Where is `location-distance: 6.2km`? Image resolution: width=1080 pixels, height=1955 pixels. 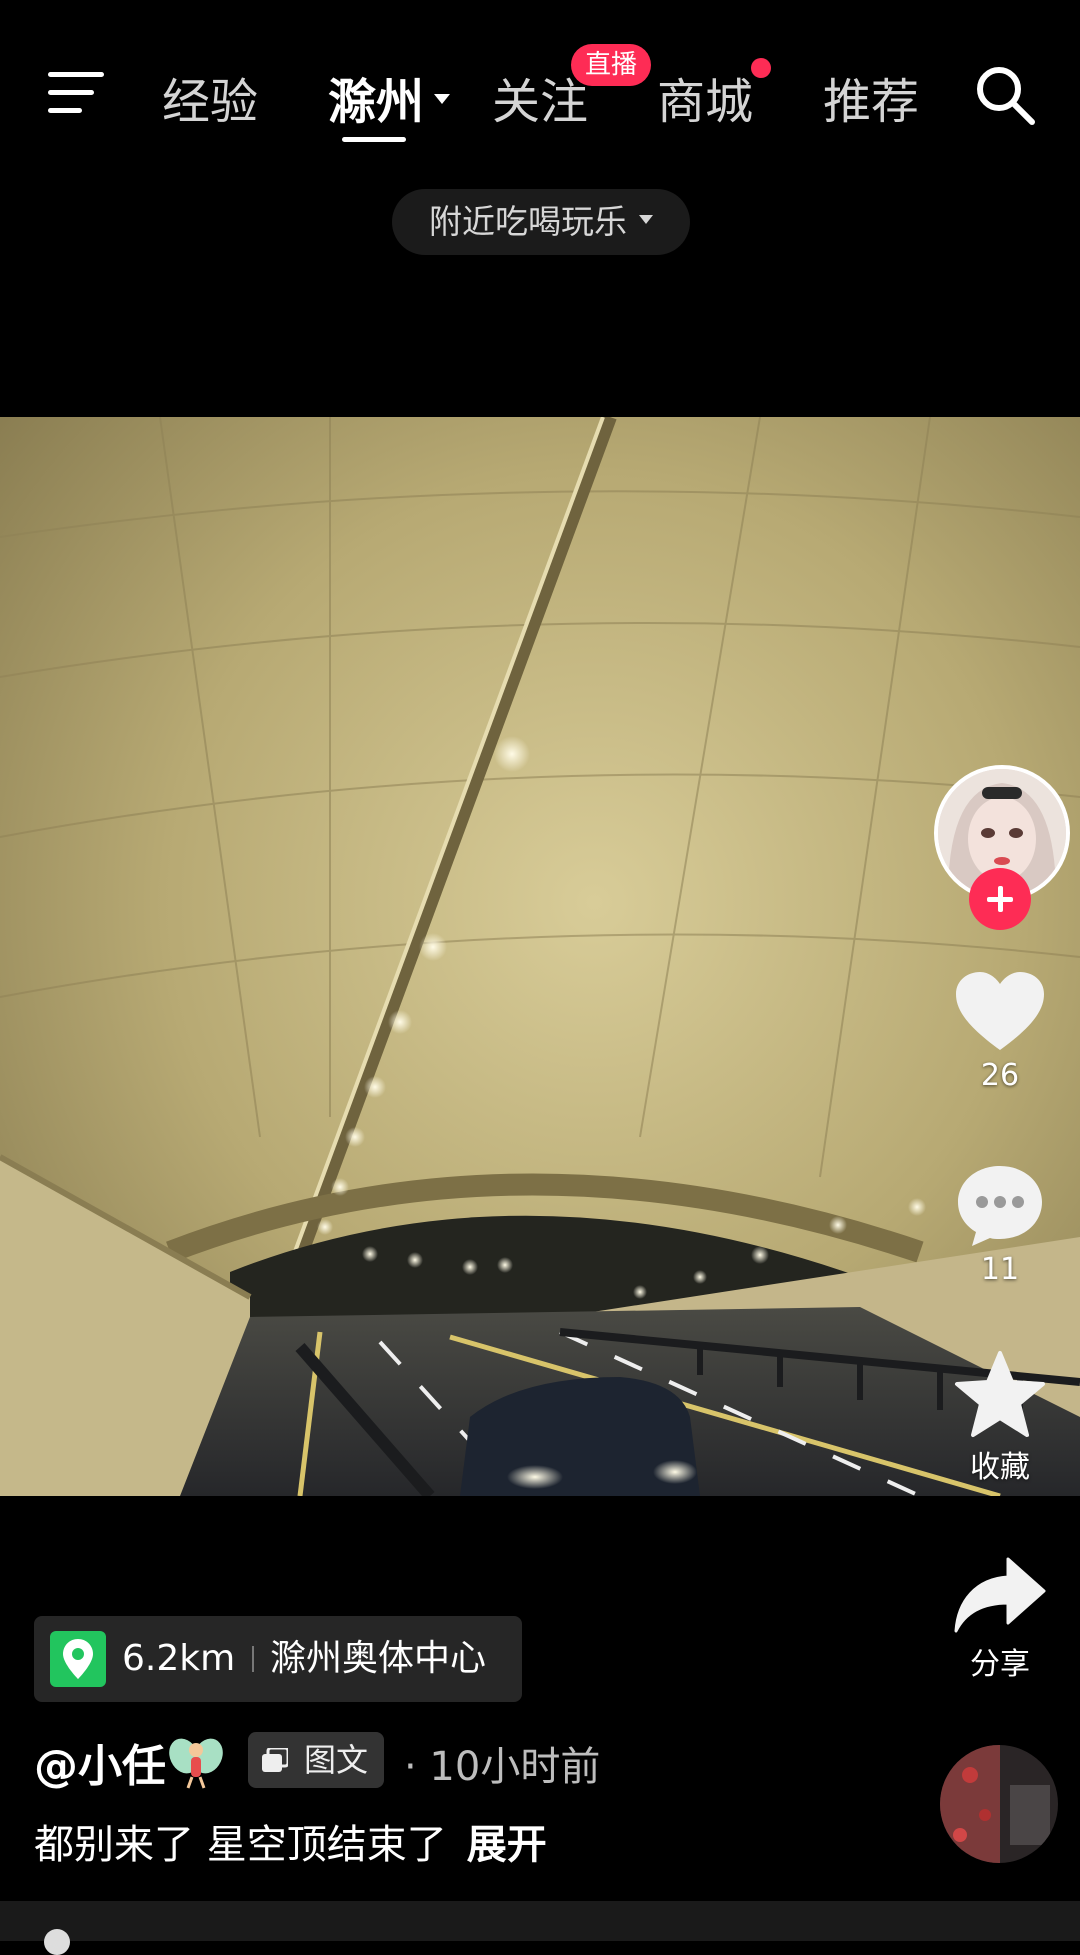 location-distance: 6.2km is located at coordinates (179, 1658).